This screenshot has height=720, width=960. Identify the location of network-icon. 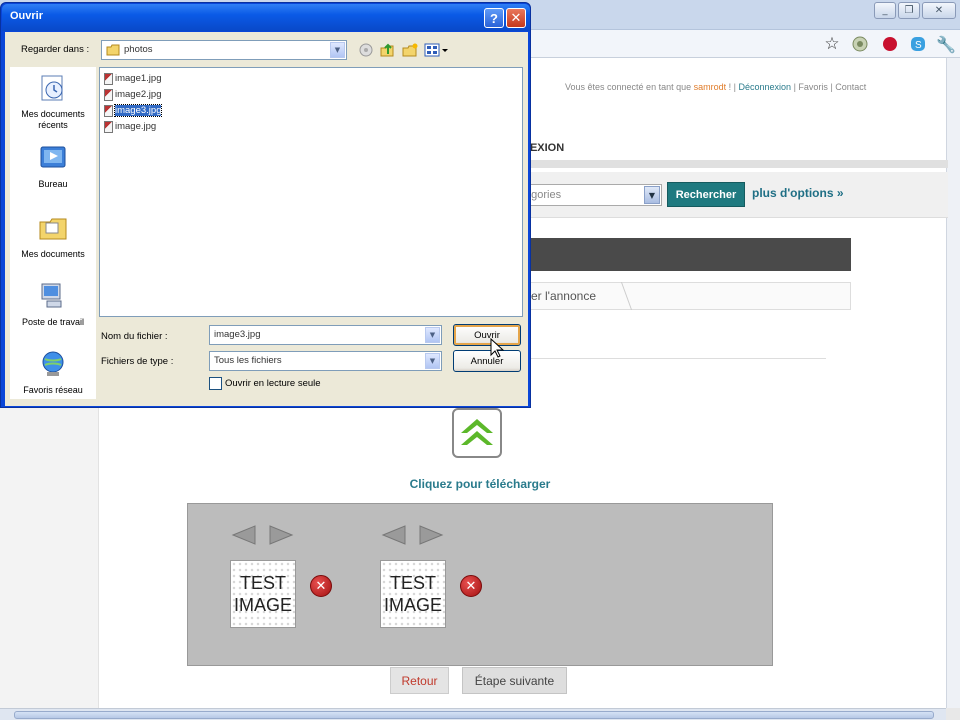
(53, 363).